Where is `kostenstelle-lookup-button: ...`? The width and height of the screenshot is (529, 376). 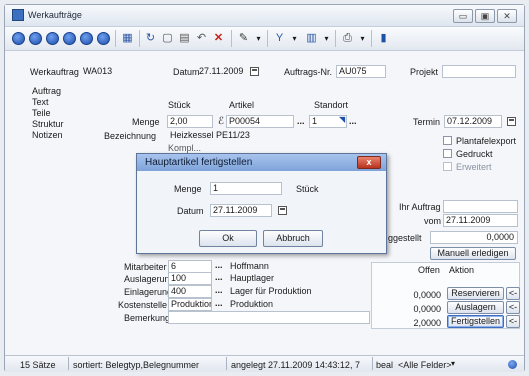 kostenstelle-lookup-button: ... is located at coordinates (219, 303).